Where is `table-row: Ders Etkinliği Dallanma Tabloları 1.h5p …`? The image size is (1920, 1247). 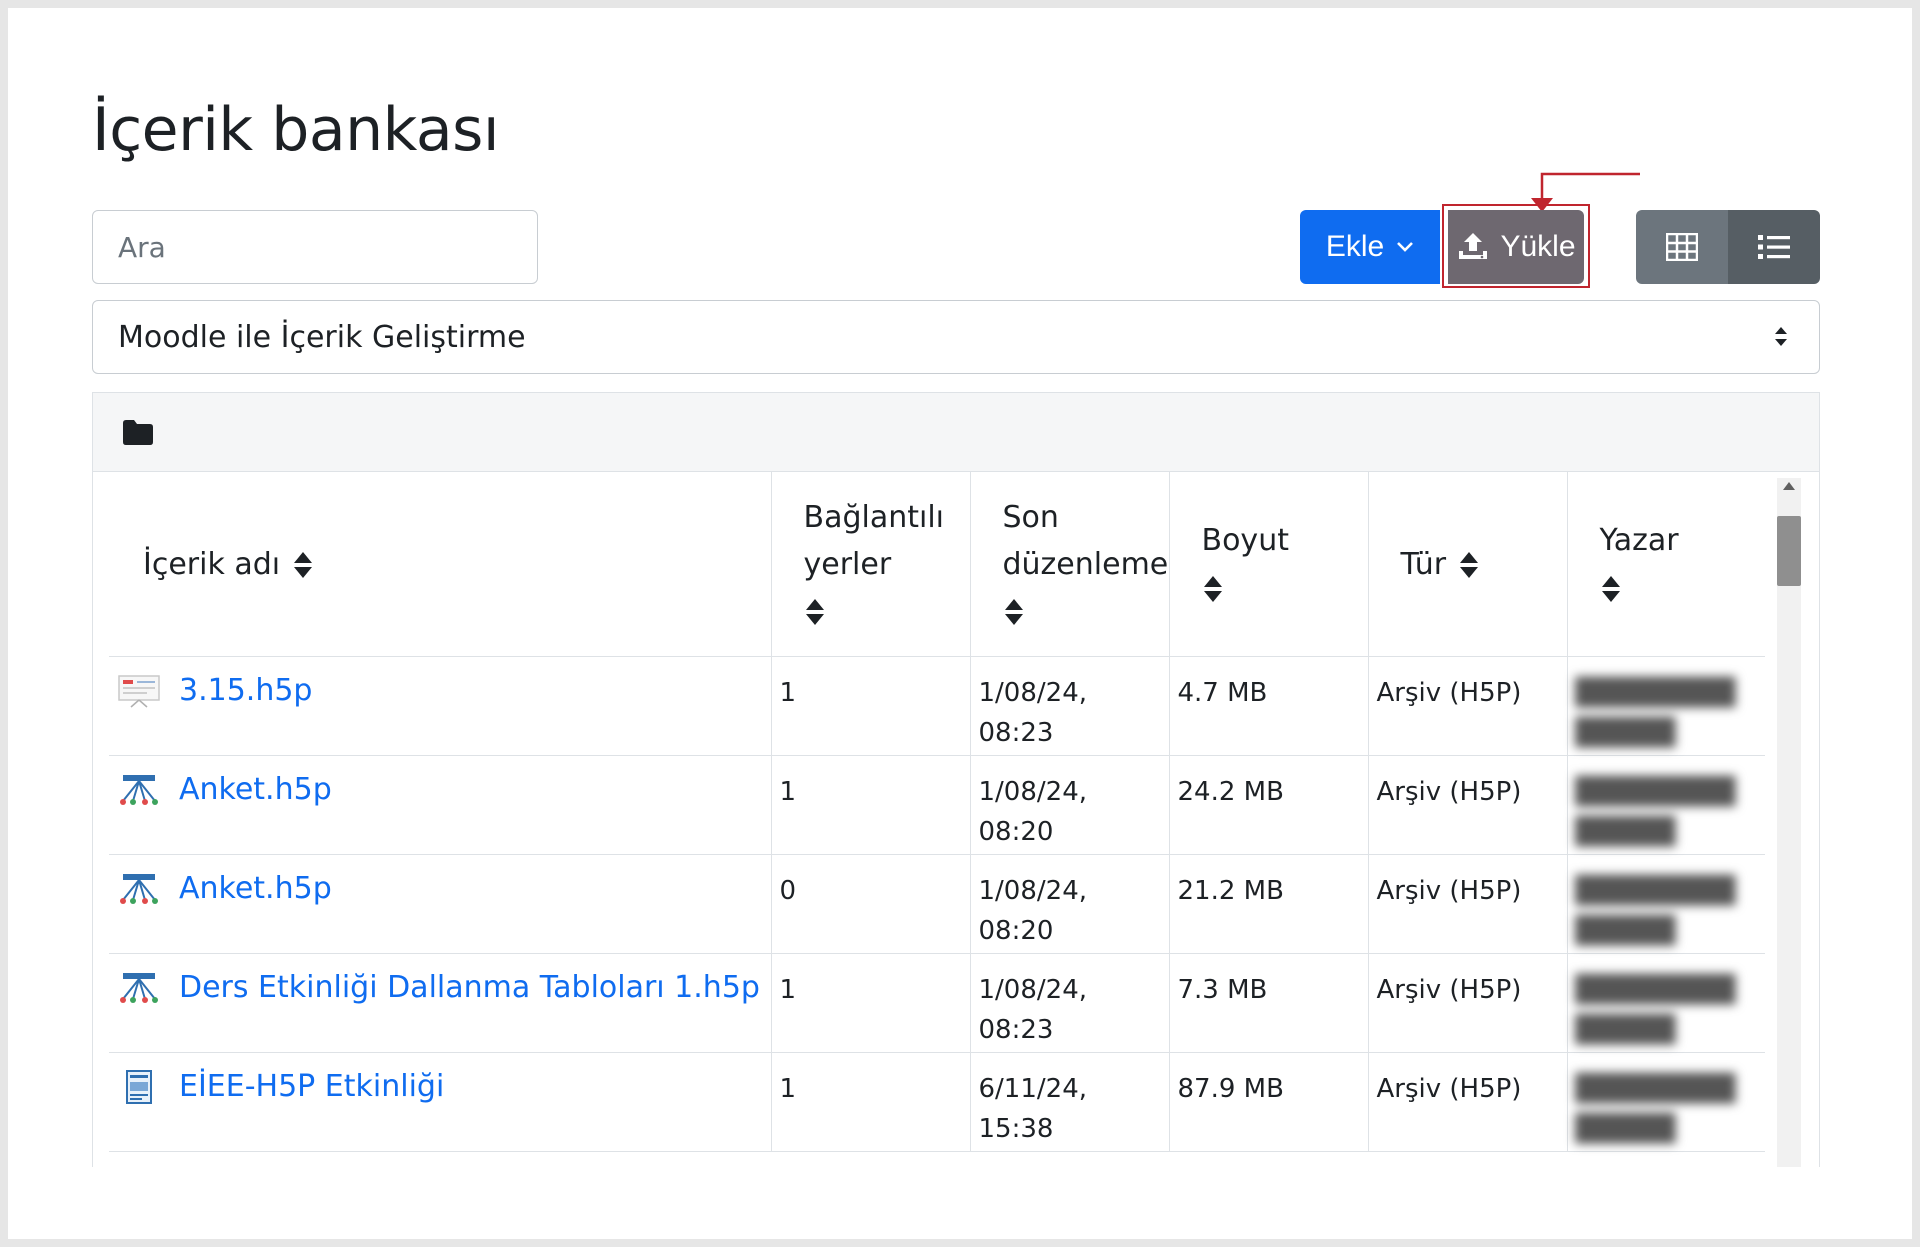
table-row: Ders Etkinliği Dallanma Tabloları 1.h5p … is located at coordinates (937, 1003).